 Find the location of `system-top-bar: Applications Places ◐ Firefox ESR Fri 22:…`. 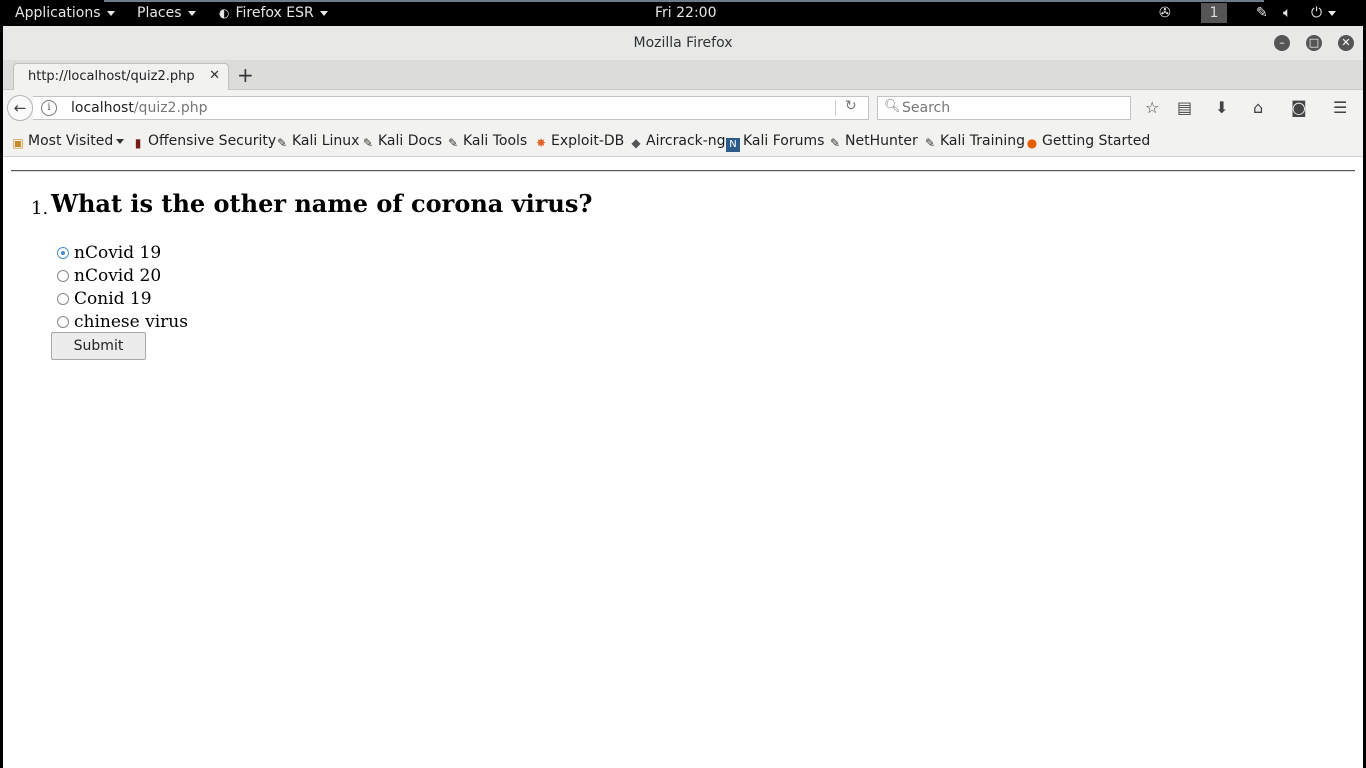

system-top-bar: Applications Places ◐ Firefox ESR Fri 22:… is located at coordinates (683, 13).